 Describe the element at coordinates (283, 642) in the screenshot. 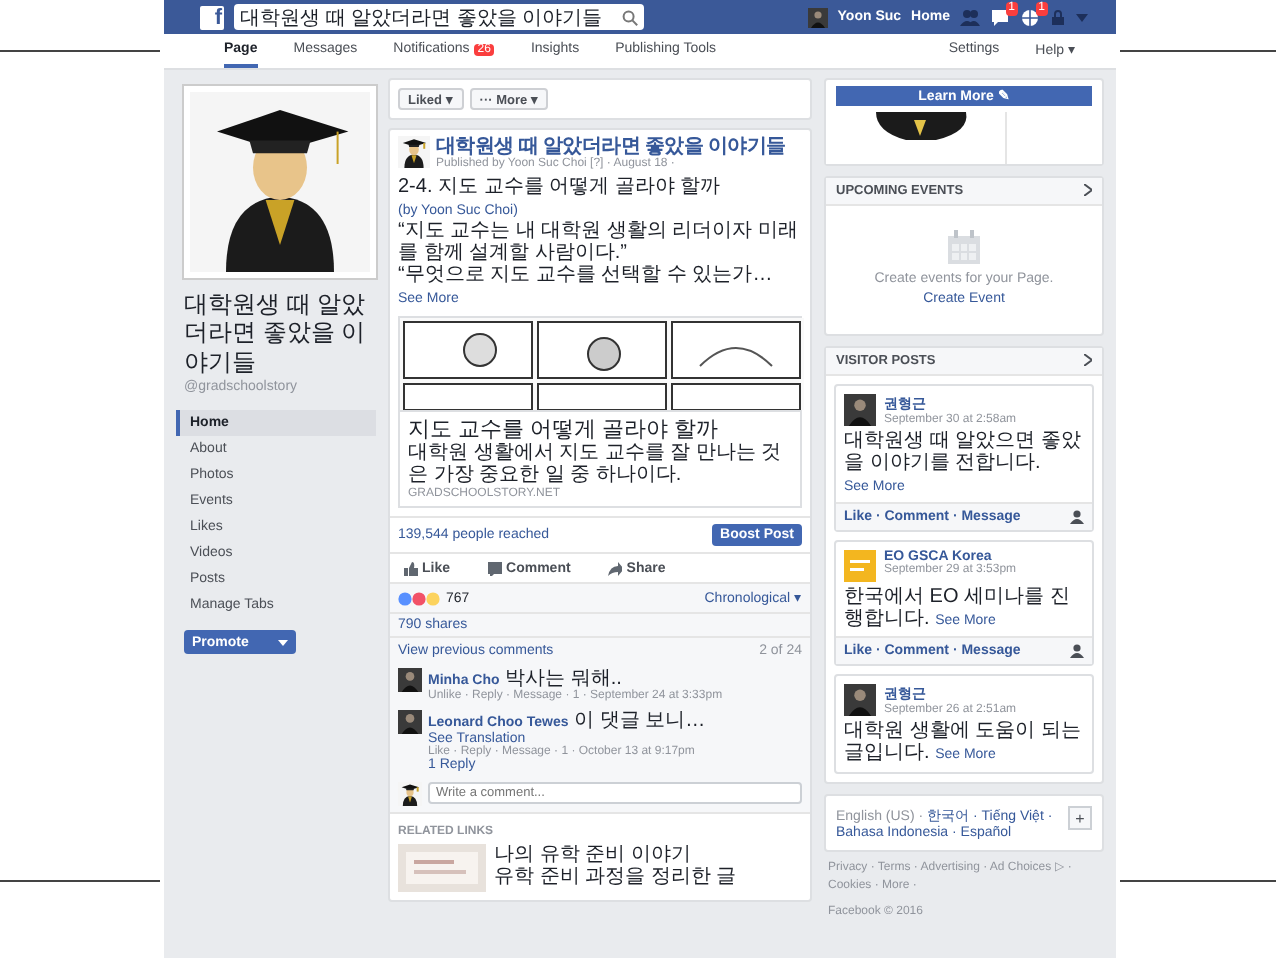

I see `caret-icon` at that location.